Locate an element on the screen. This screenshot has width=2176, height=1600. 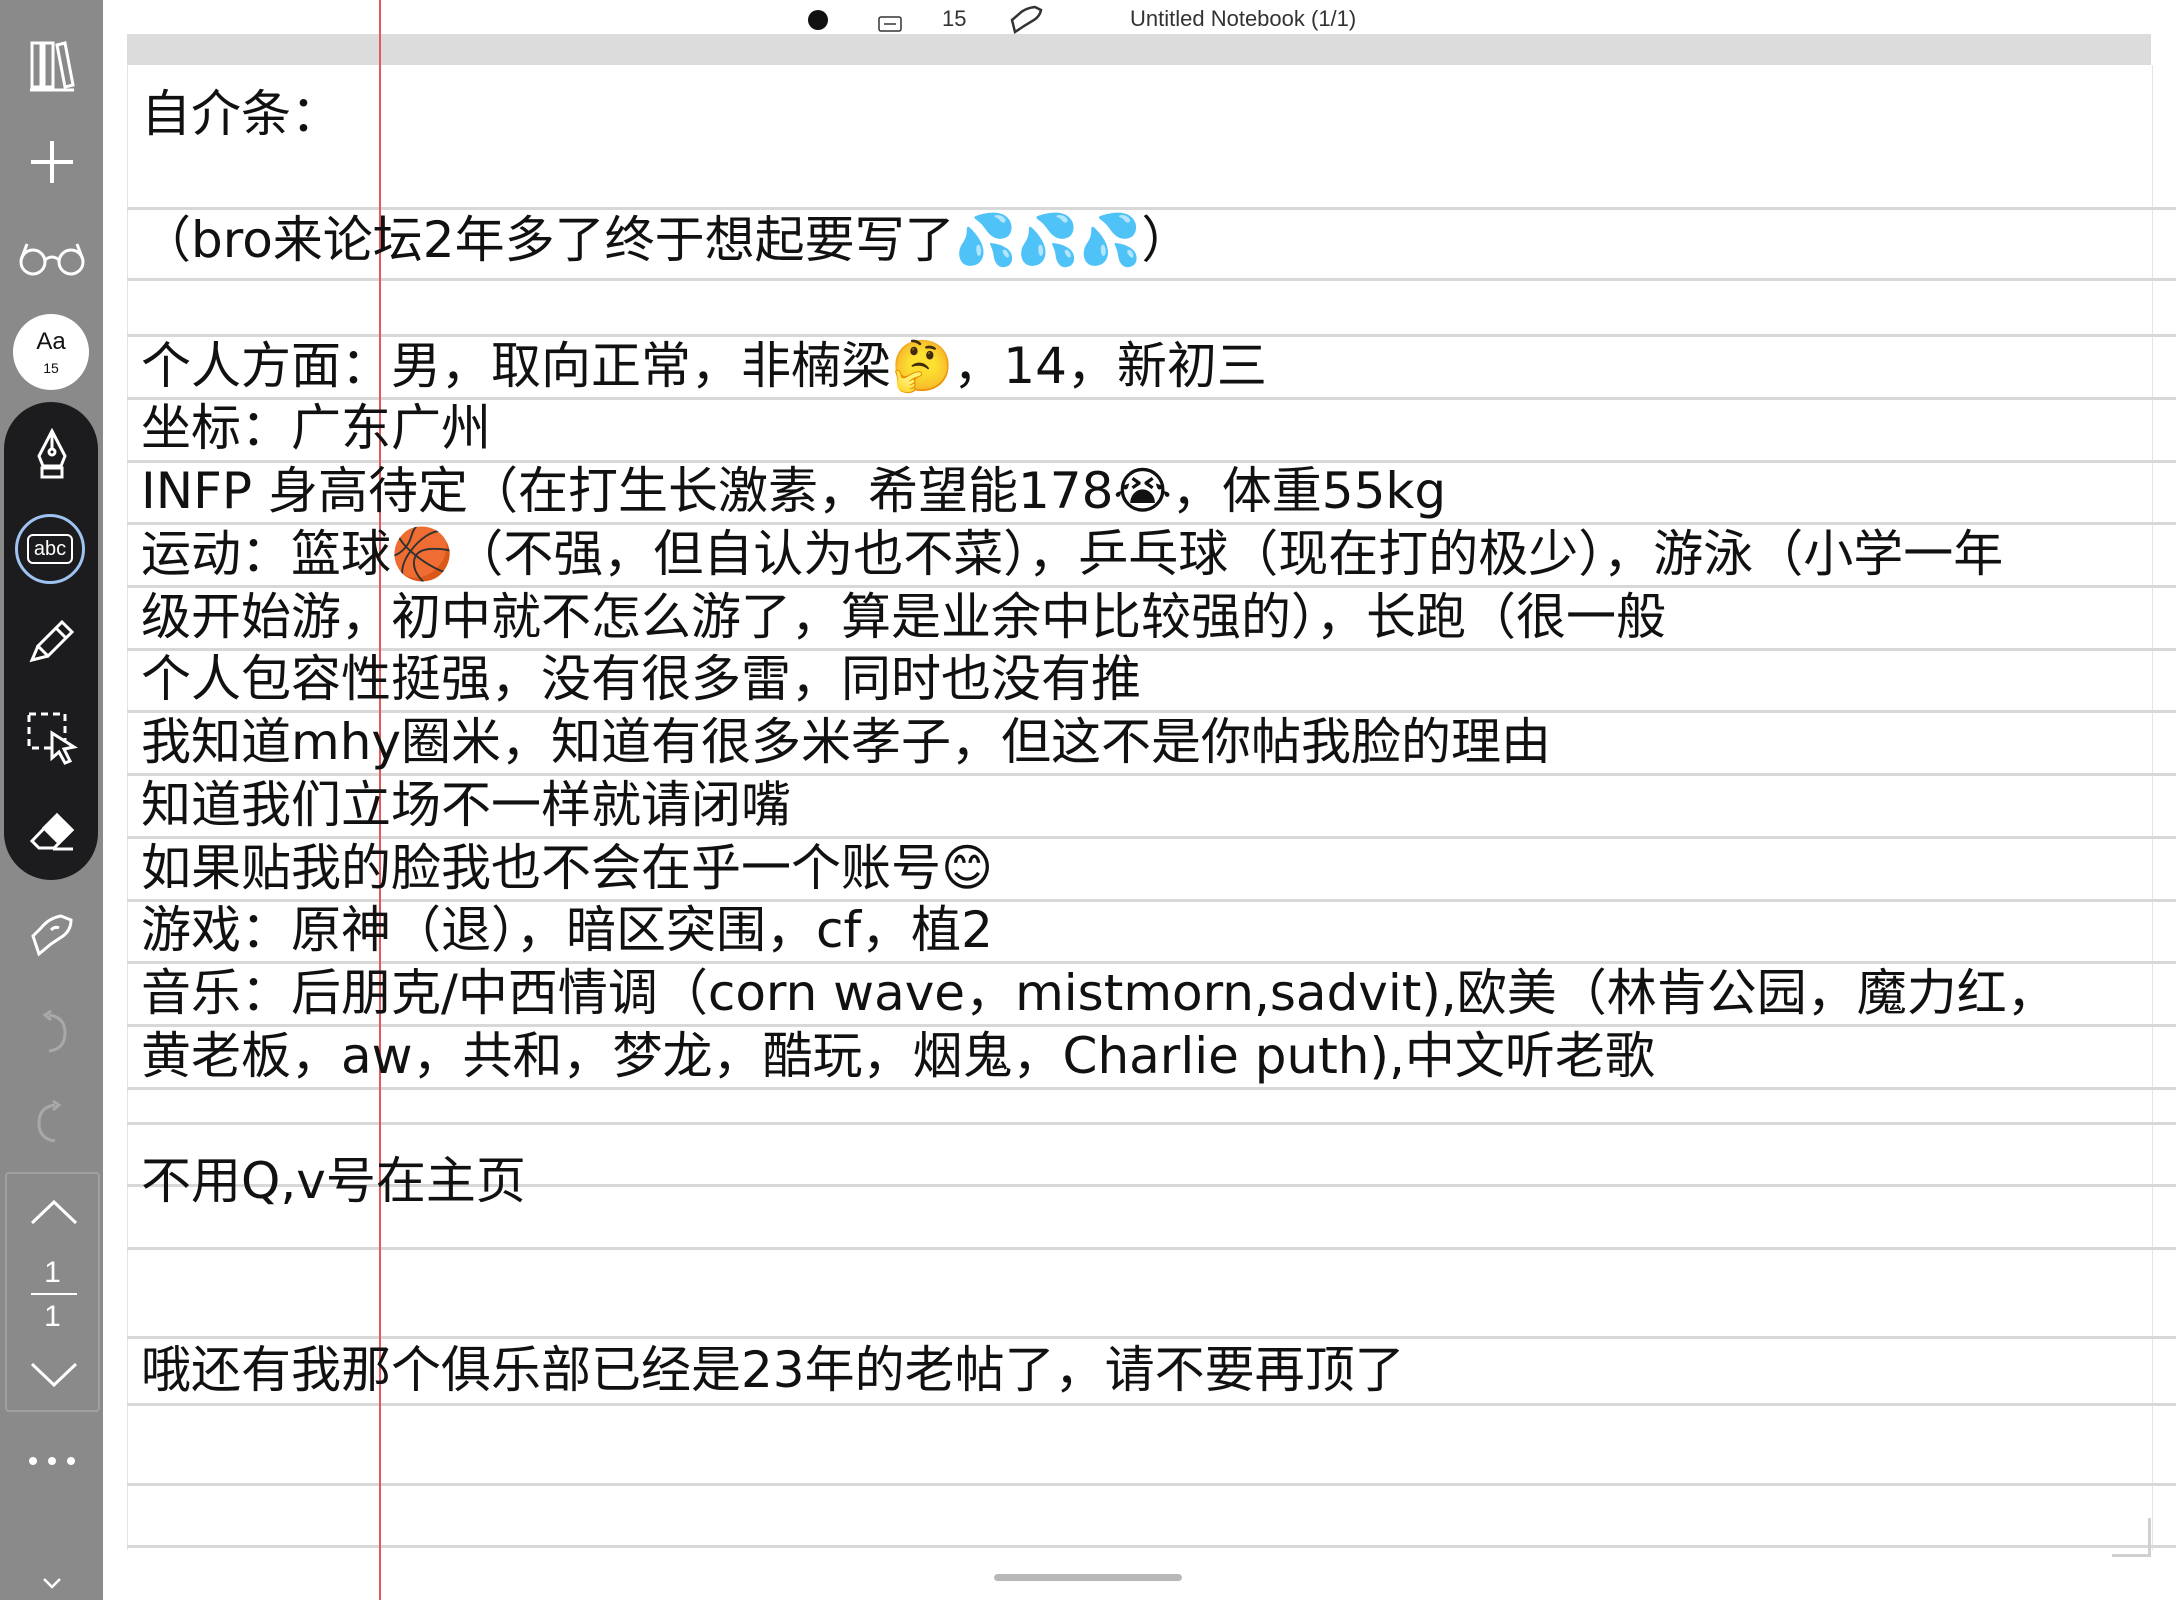
page-down-icon is located at coordinates (53, 1374).